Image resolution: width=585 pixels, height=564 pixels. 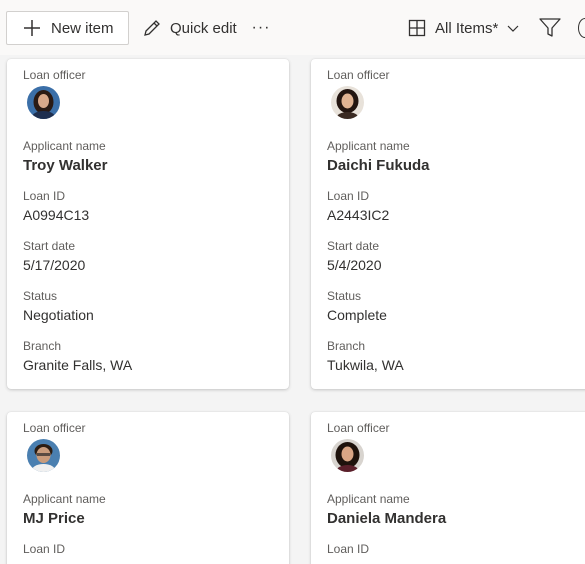 I want to click on plus-icon, so click(x=32, y=28).